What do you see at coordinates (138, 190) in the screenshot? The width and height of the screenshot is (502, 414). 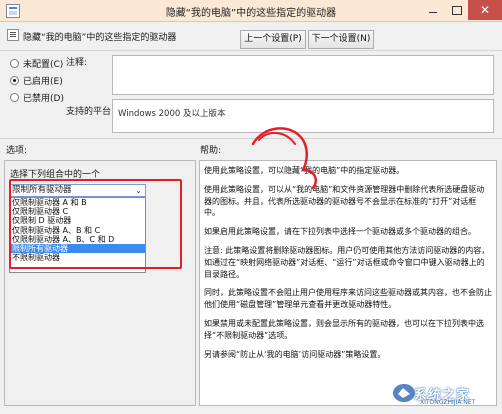 I see `chevron-down-icon: ⌄` at bounding box center [138, 190].